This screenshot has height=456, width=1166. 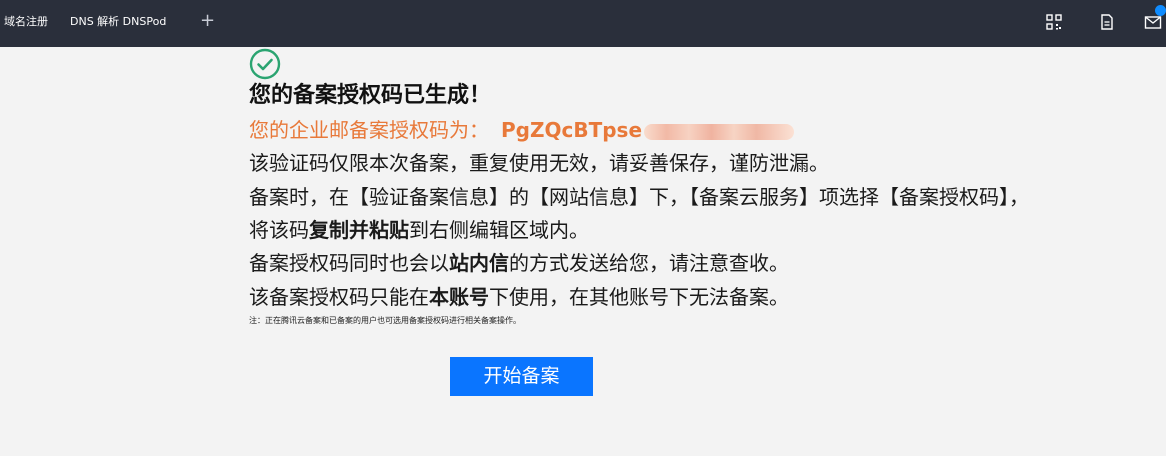 I want to click on notification-badge, so click(x=1160, y=10).